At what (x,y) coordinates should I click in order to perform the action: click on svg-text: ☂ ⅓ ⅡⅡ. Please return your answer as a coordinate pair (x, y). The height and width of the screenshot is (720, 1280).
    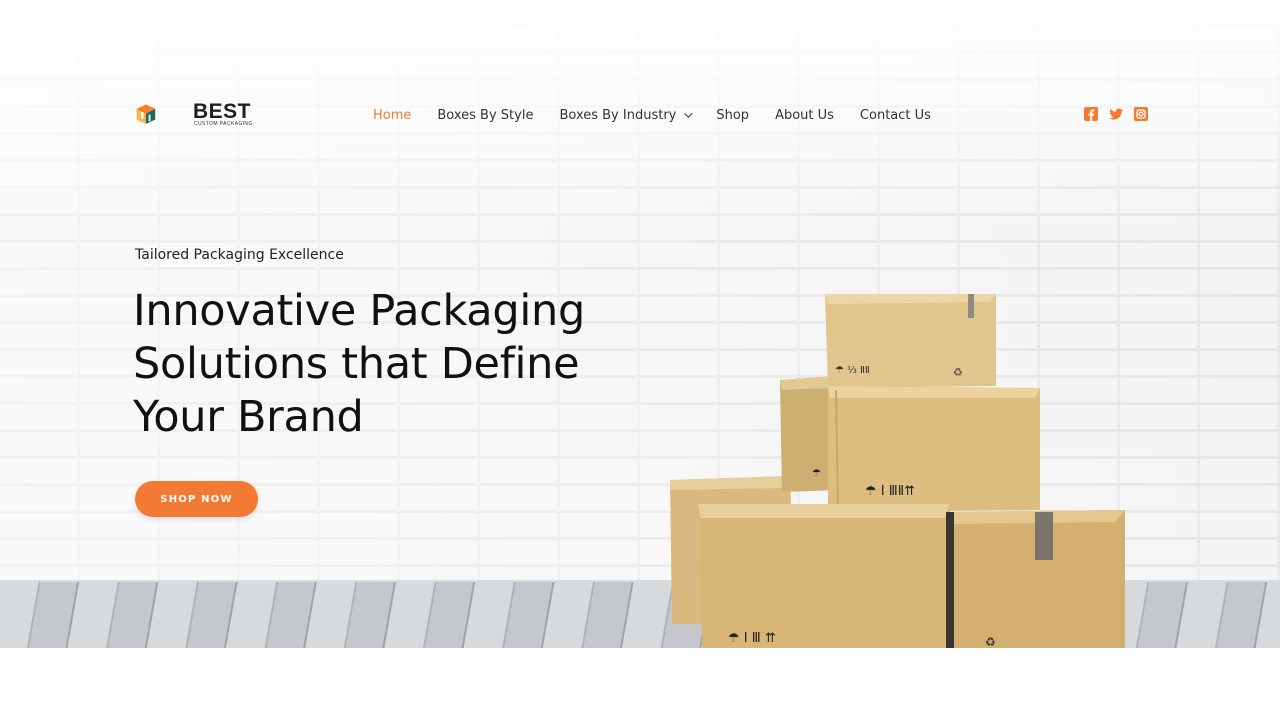
    Looking at the image, I should click on (852, 370).